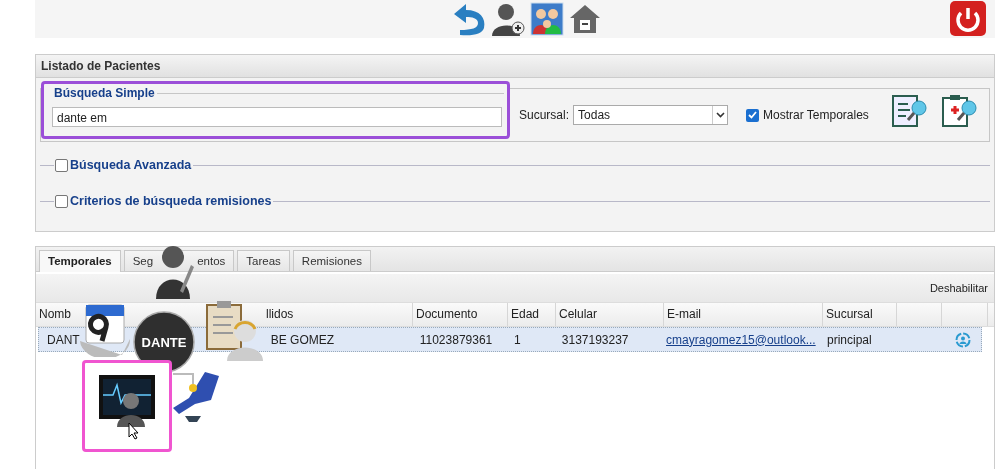  Describe the element at coordinates (547, 19) in the screenshot. I see `family-icon` at that location.